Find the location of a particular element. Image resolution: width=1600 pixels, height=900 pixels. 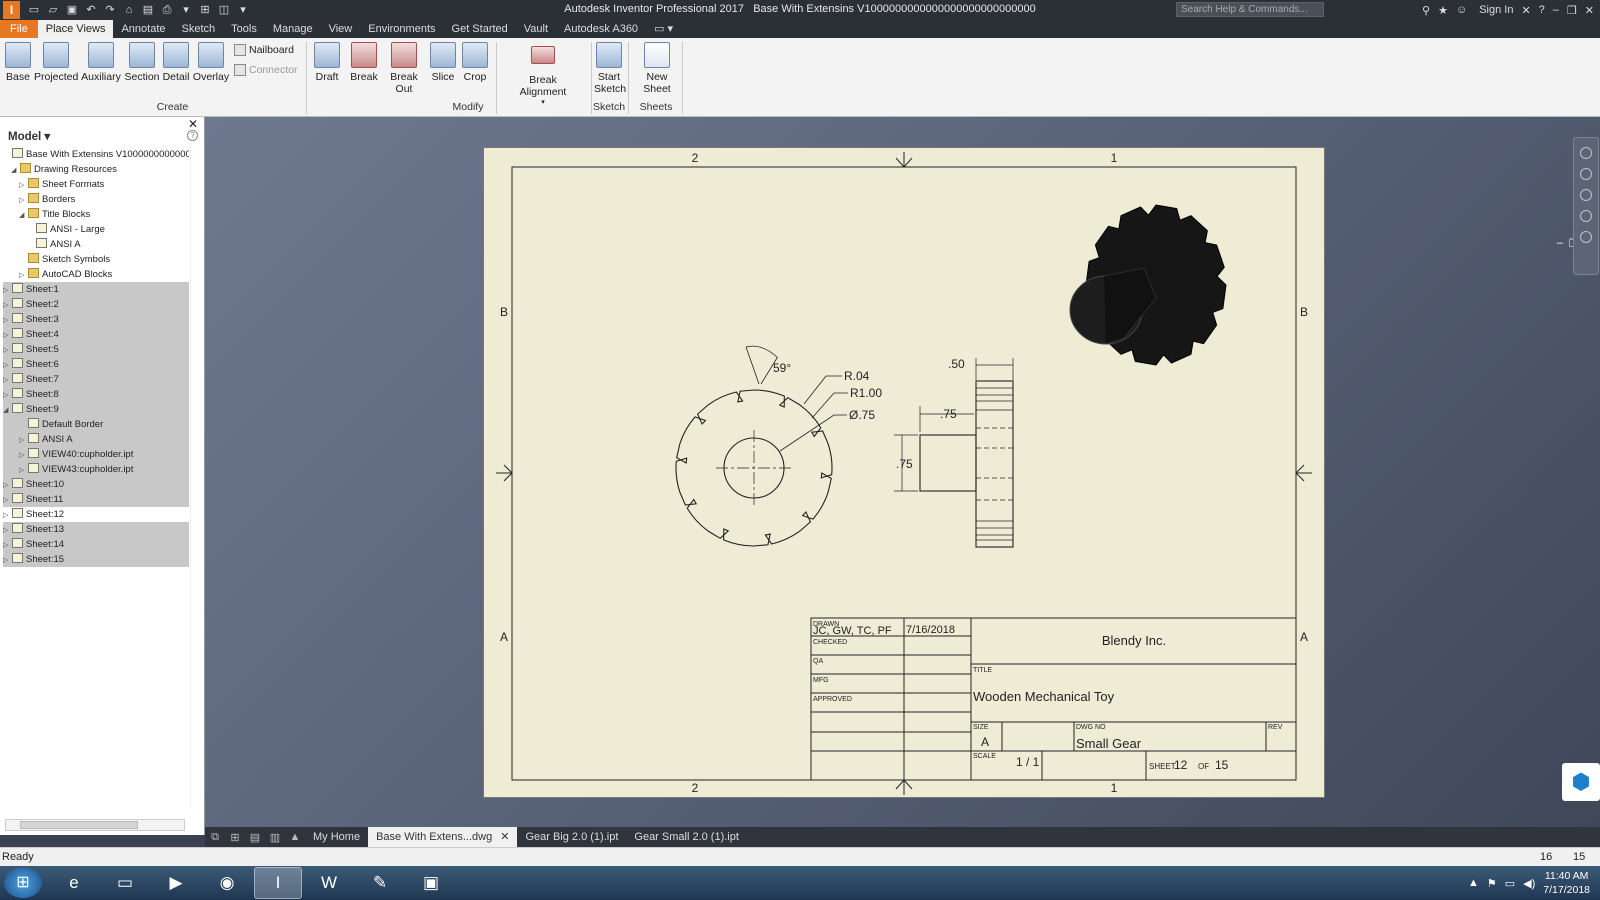

slice-button: Slice is located at coordinates (443, 62).